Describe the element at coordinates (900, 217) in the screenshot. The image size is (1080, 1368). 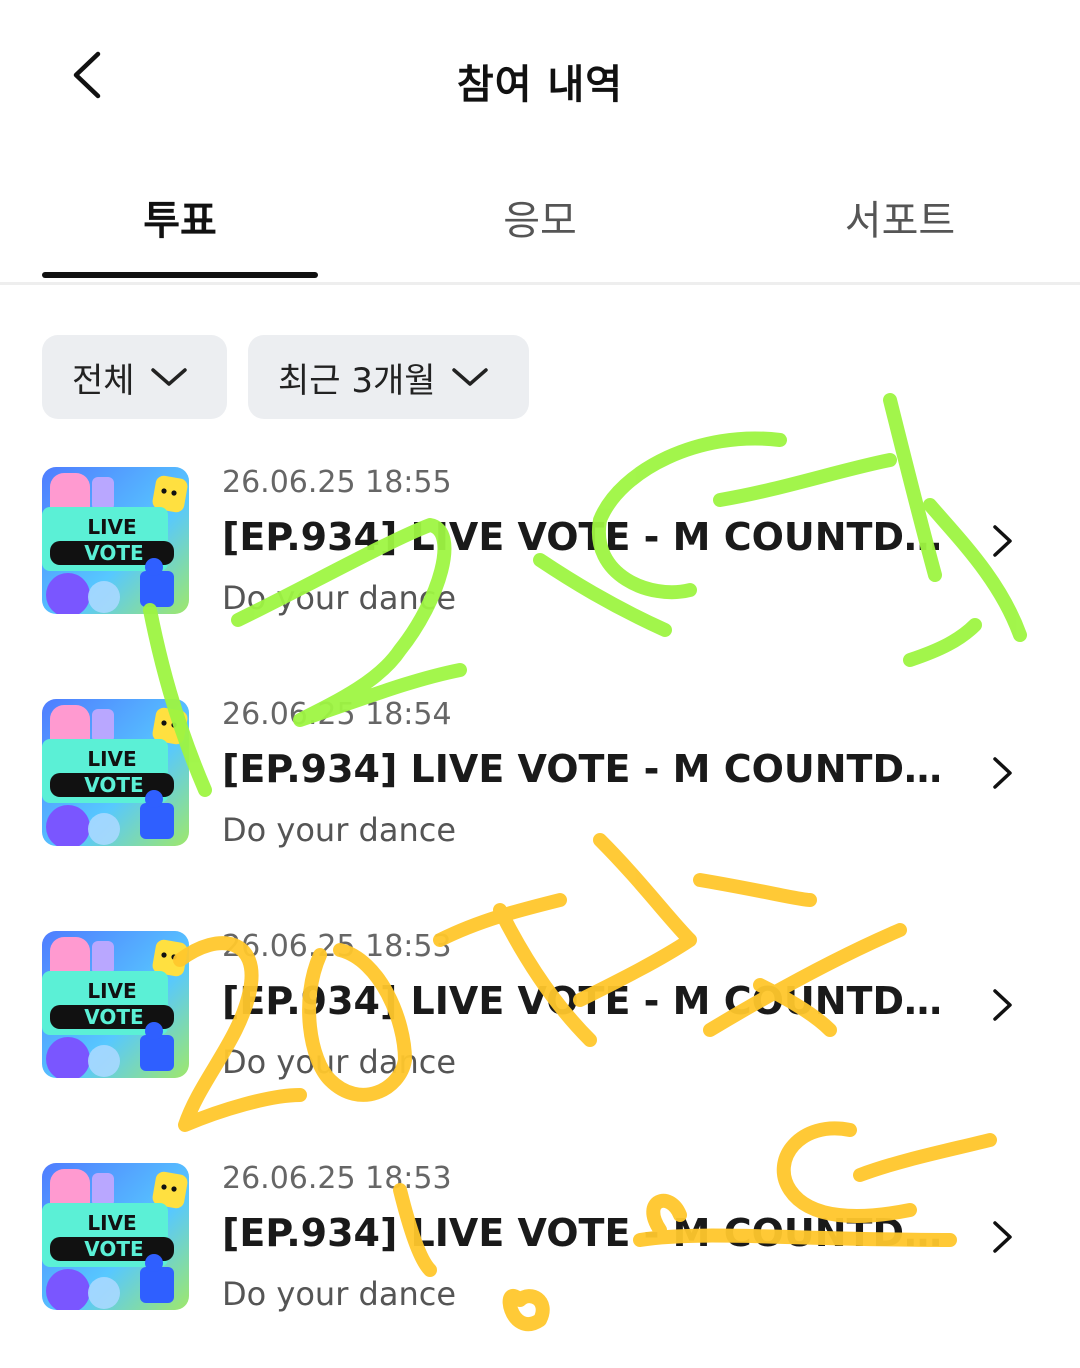
I see `tab-support: 서포트` at that location.